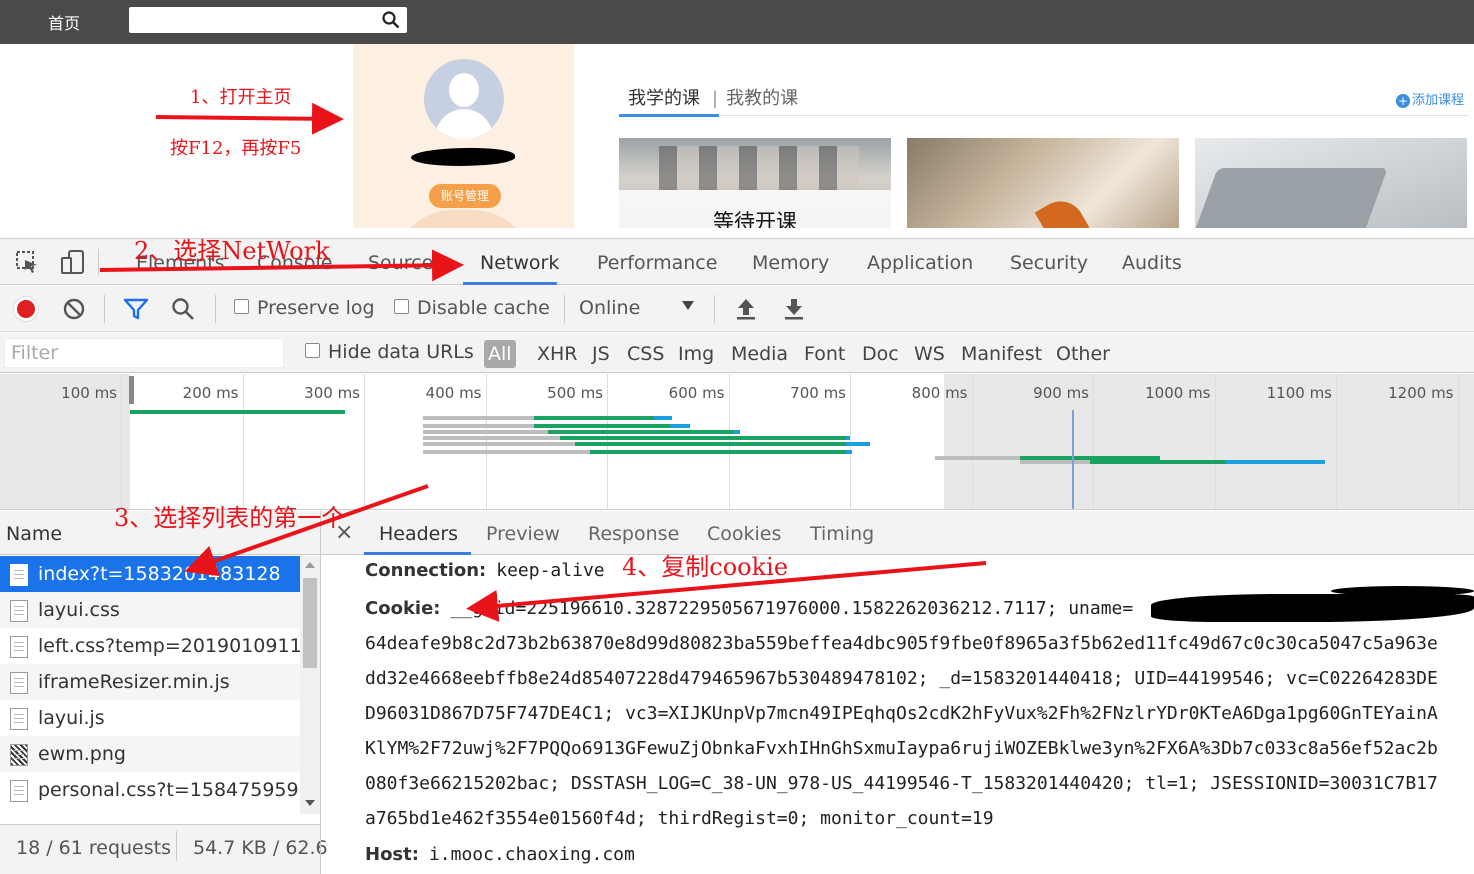 This screenshot has width=1474, height=874. What do you see at coordinates (310, 803) in the screenshot?
I see `scroll-down-icon` at bounding box center [310, 803].